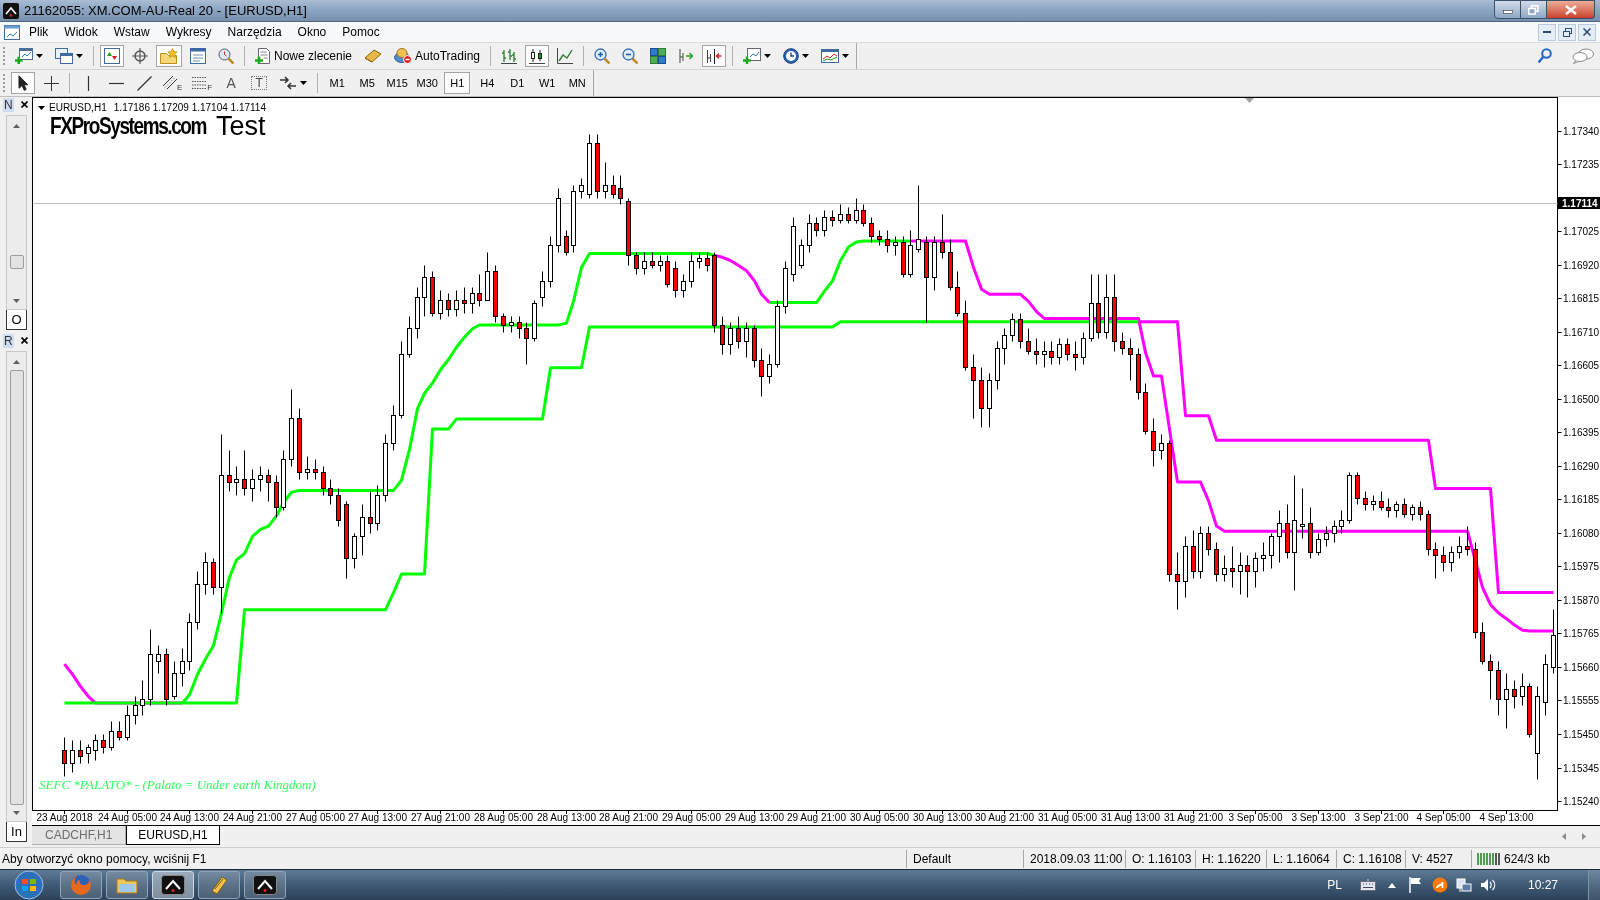  What do you see at coordinates (1004, 817) in the screenshot?
I see `time-label: 30 Aug 21:00` at bounding box center [1004, 817].